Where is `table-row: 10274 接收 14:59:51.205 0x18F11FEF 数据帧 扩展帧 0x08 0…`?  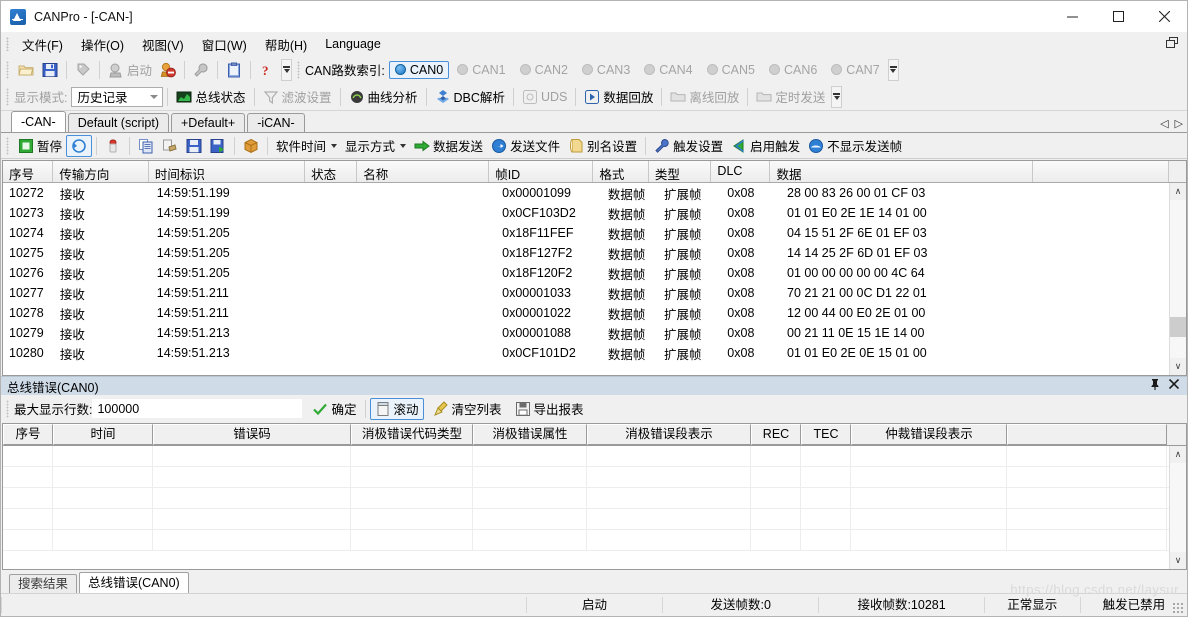
table-row: 10274 接收 14:59:51.205 0x18F11FEF 数据帧 扩展帧 0x08 0… is located at coordinates (594, 233).